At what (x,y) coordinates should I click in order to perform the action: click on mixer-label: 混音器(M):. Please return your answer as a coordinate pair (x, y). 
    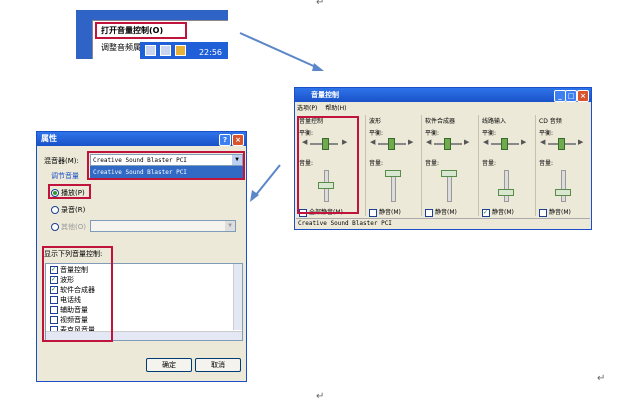
    Looking at the image, I should click on (61, 161).